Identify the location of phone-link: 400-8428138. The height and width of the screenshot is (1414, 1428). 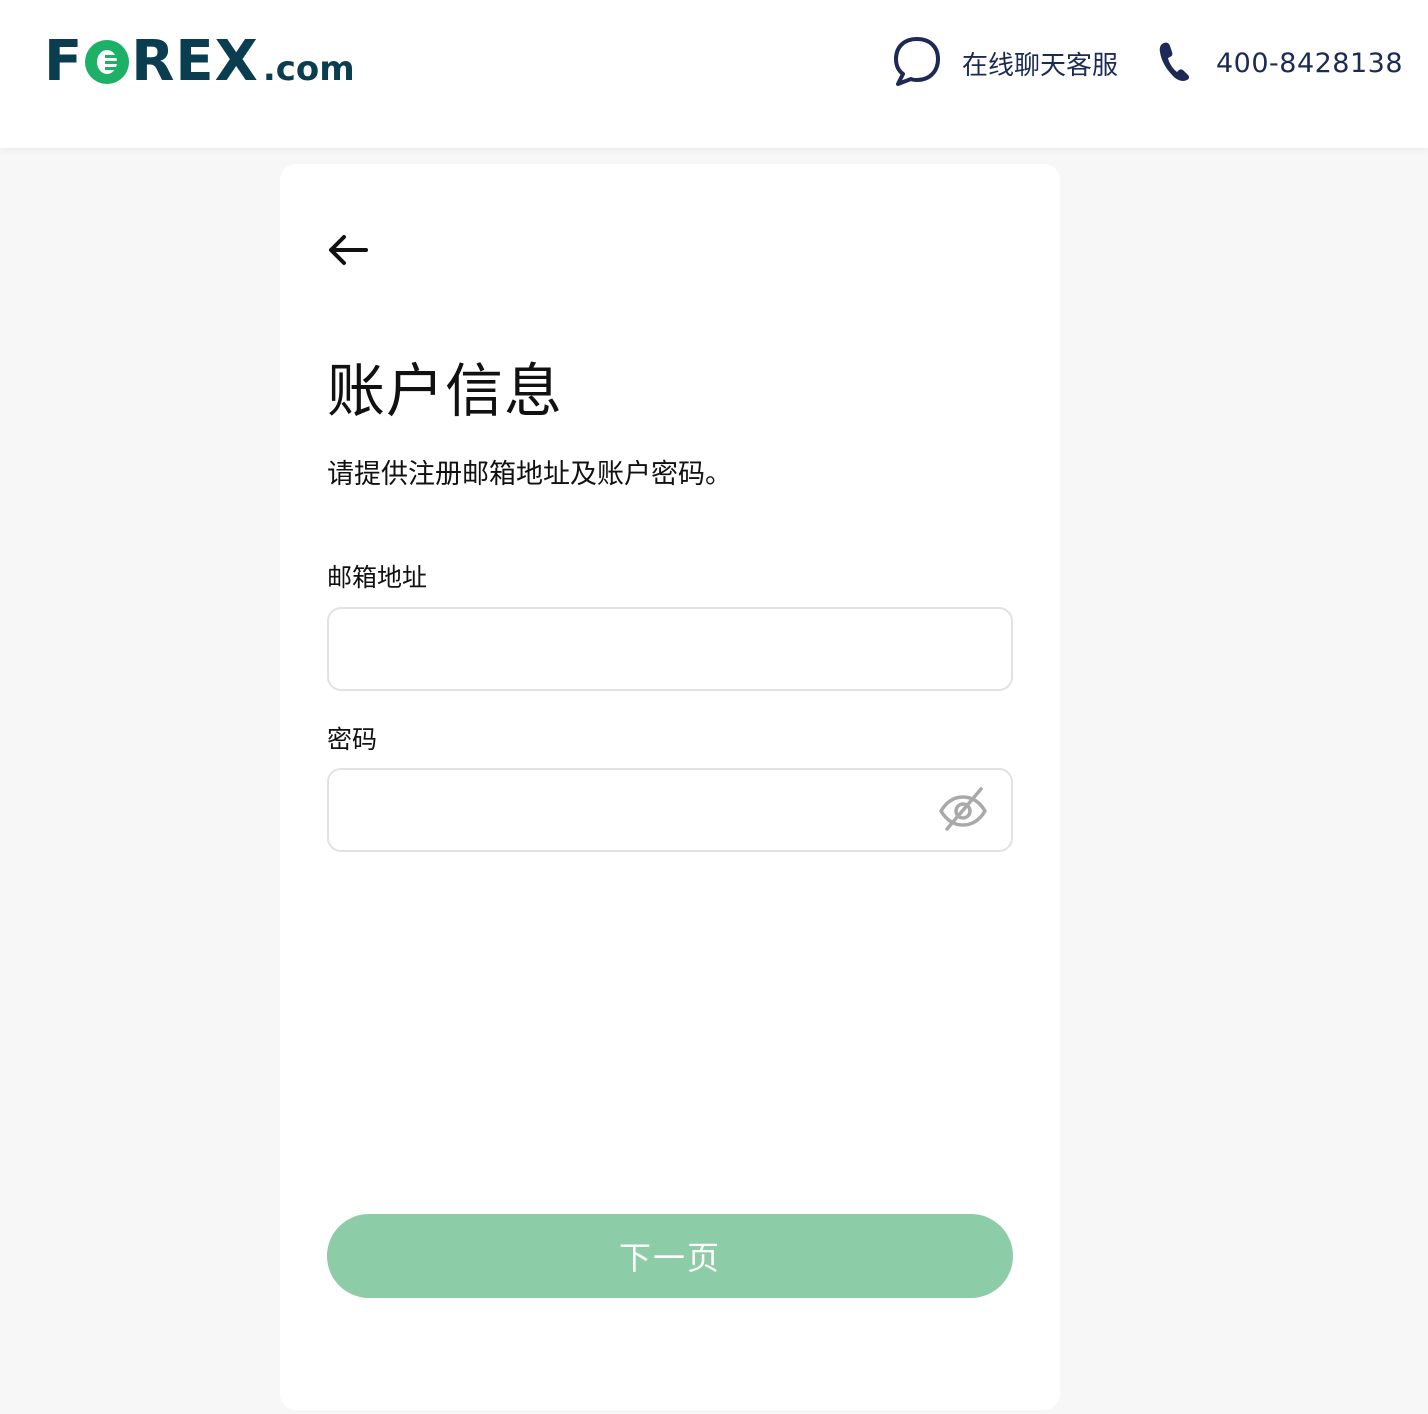
(1280, 63).